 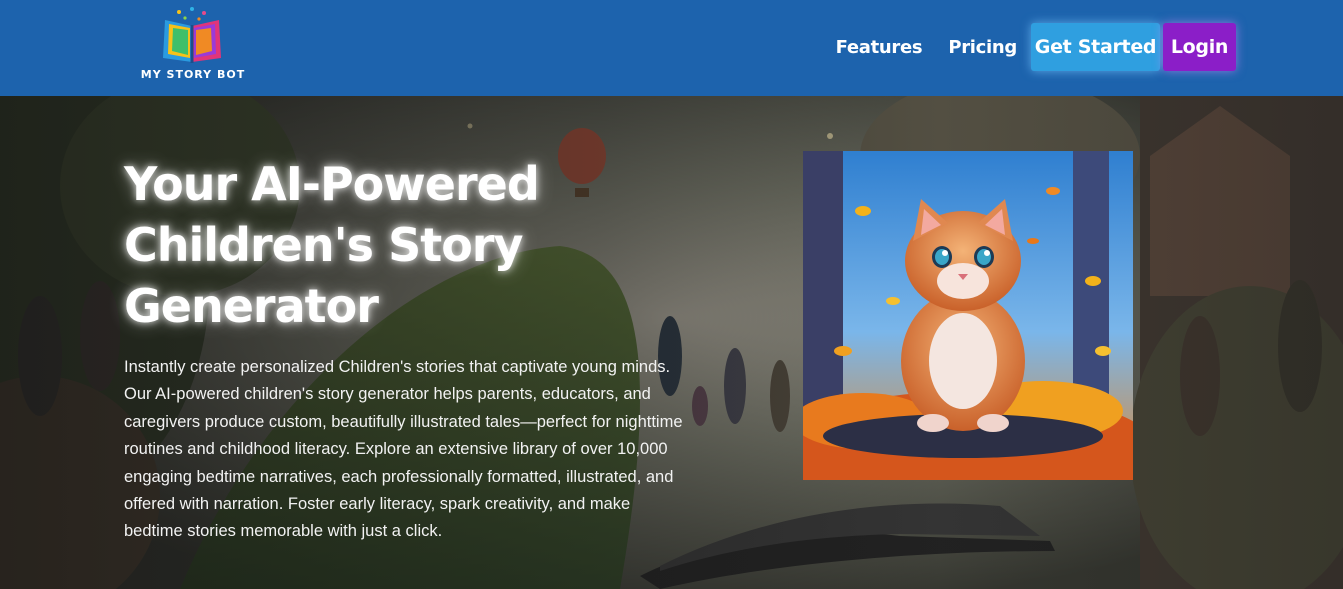 I want to click on brand-logo: MY STORY BOT, so click(x=193, y=44).